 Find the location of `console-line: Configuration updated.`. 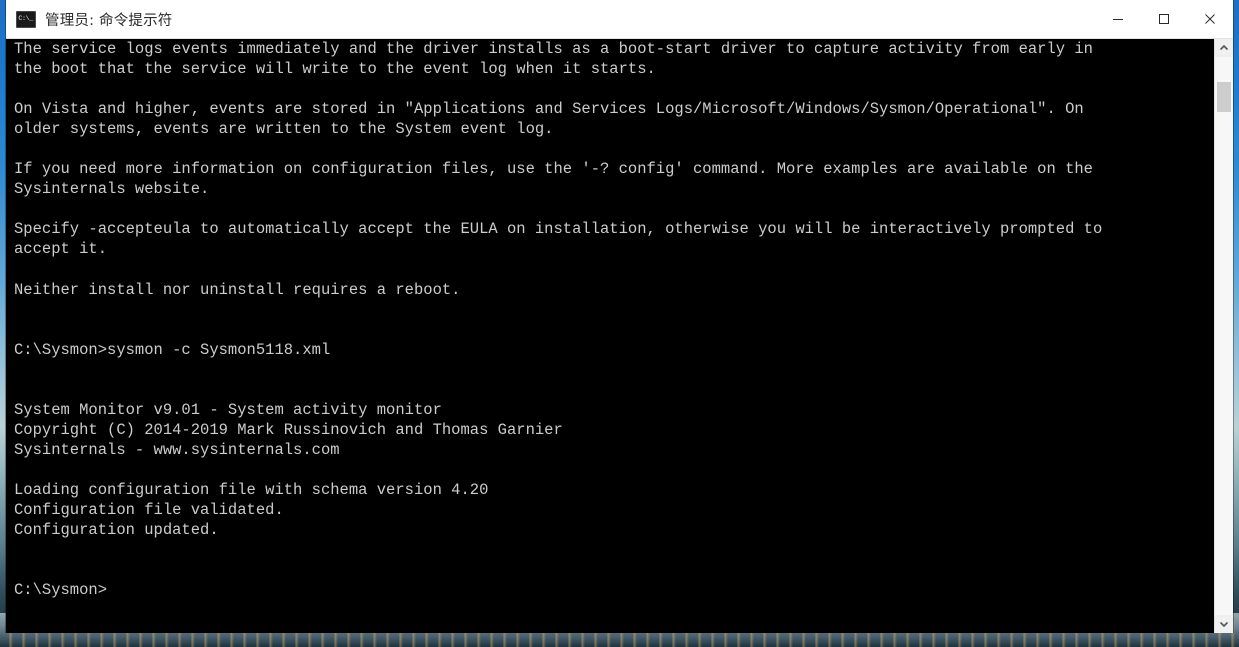

console-line: Configuration updated. is located at coordinates (116, 530).